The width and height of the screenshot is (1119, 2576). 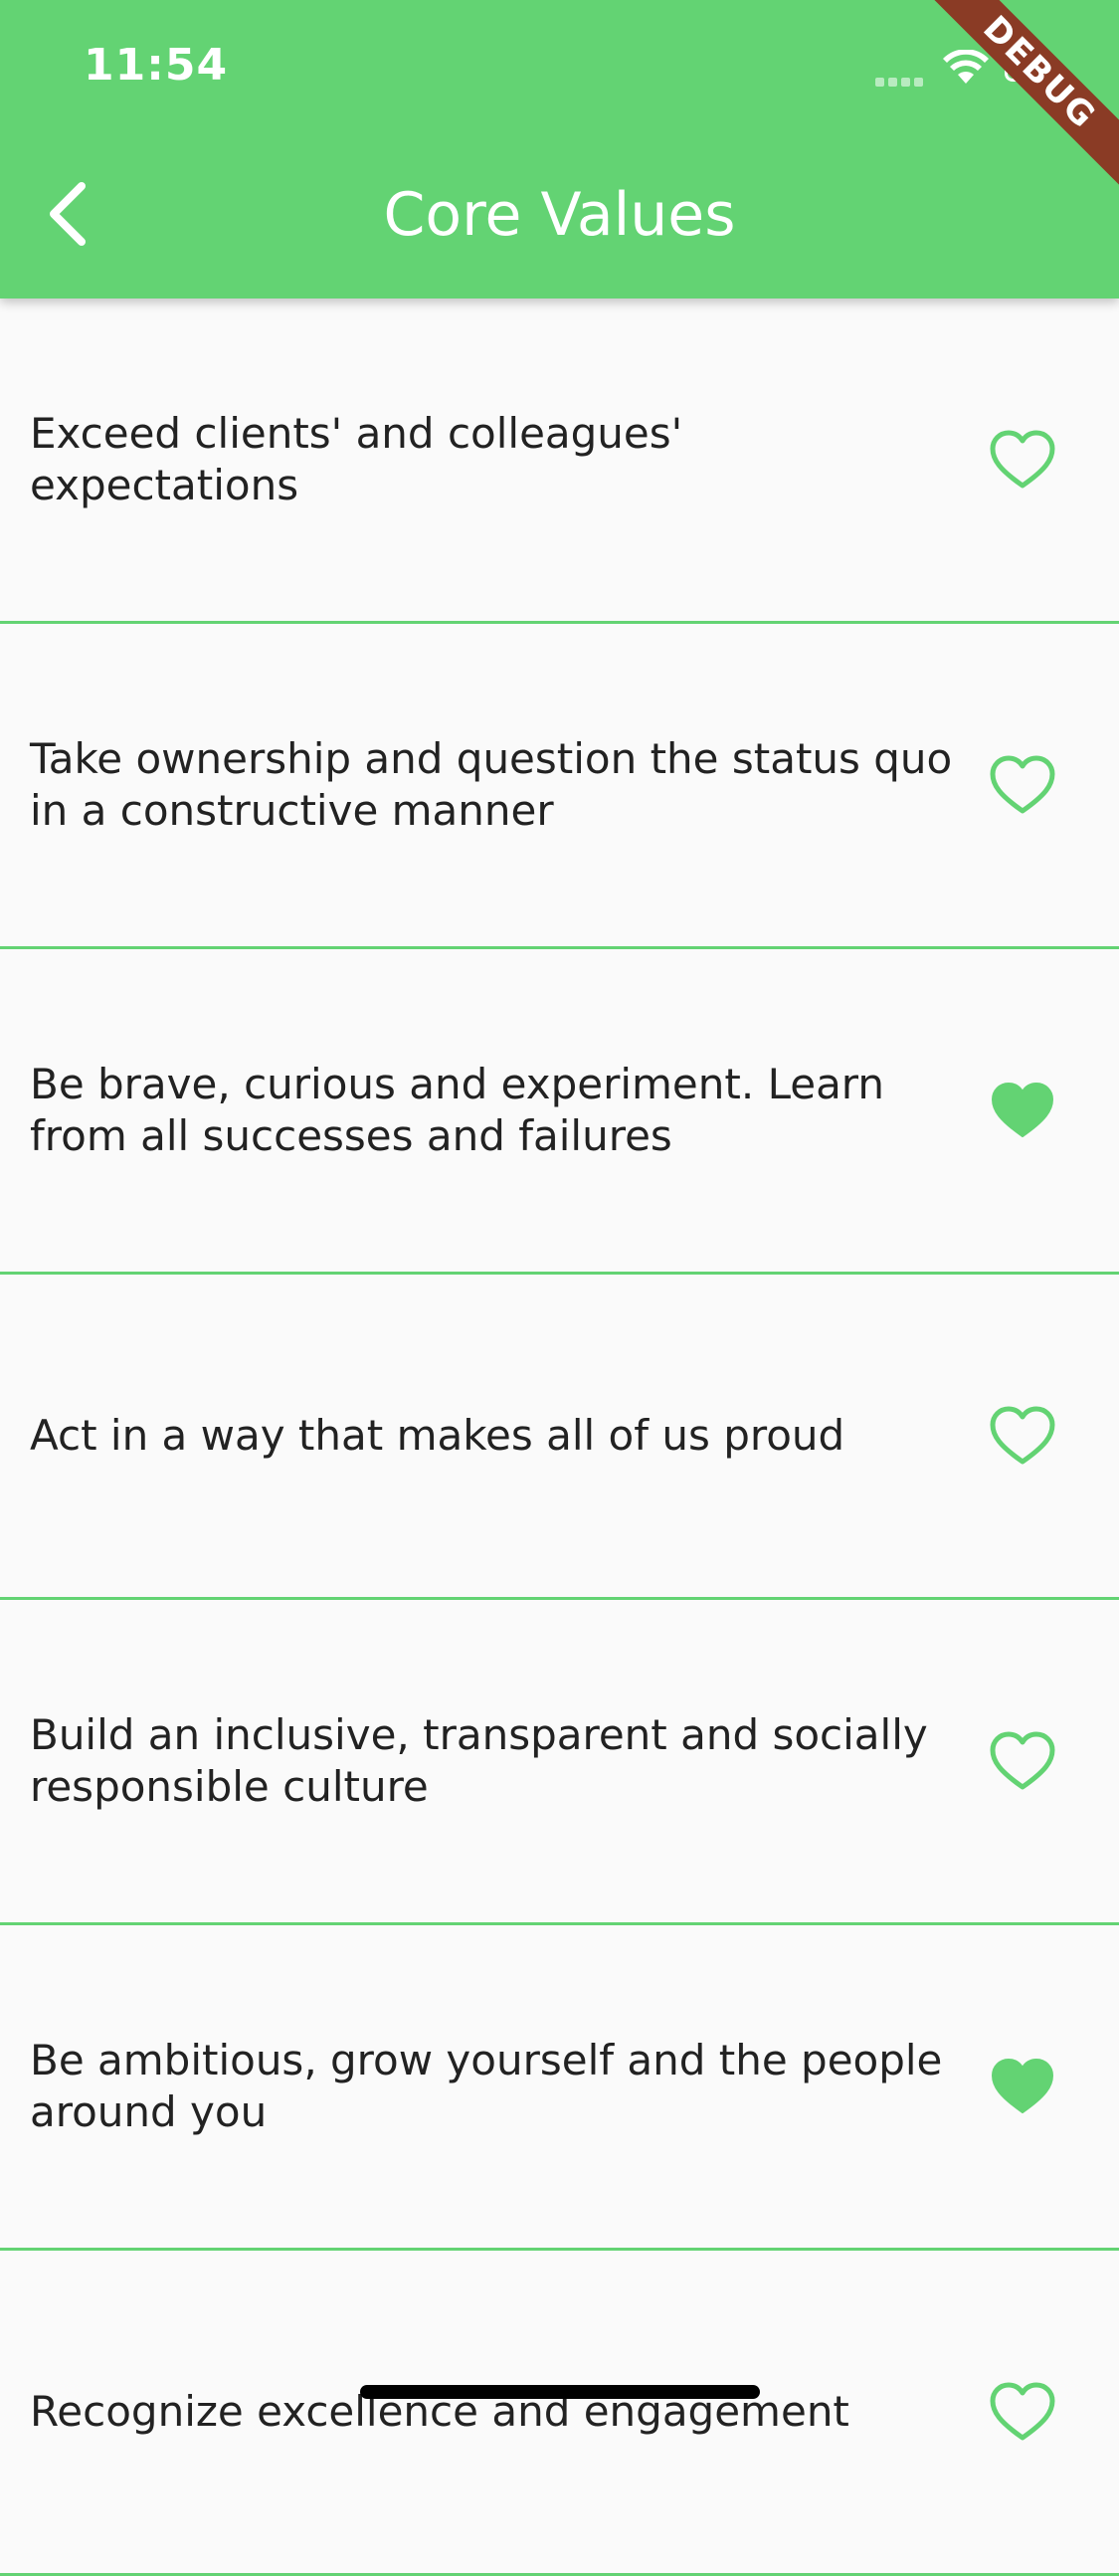 I want to click on wifi-icon, so click(x=966, y=67).